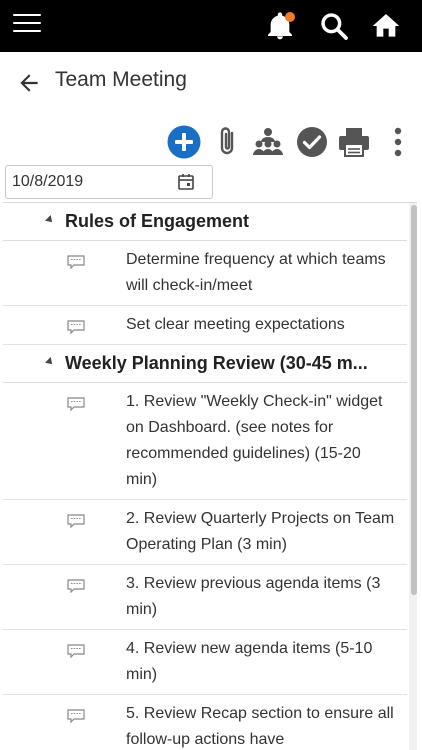 The height and width of the screenshot is (750, 422). I want to click on team-icon, so click(268, 142).